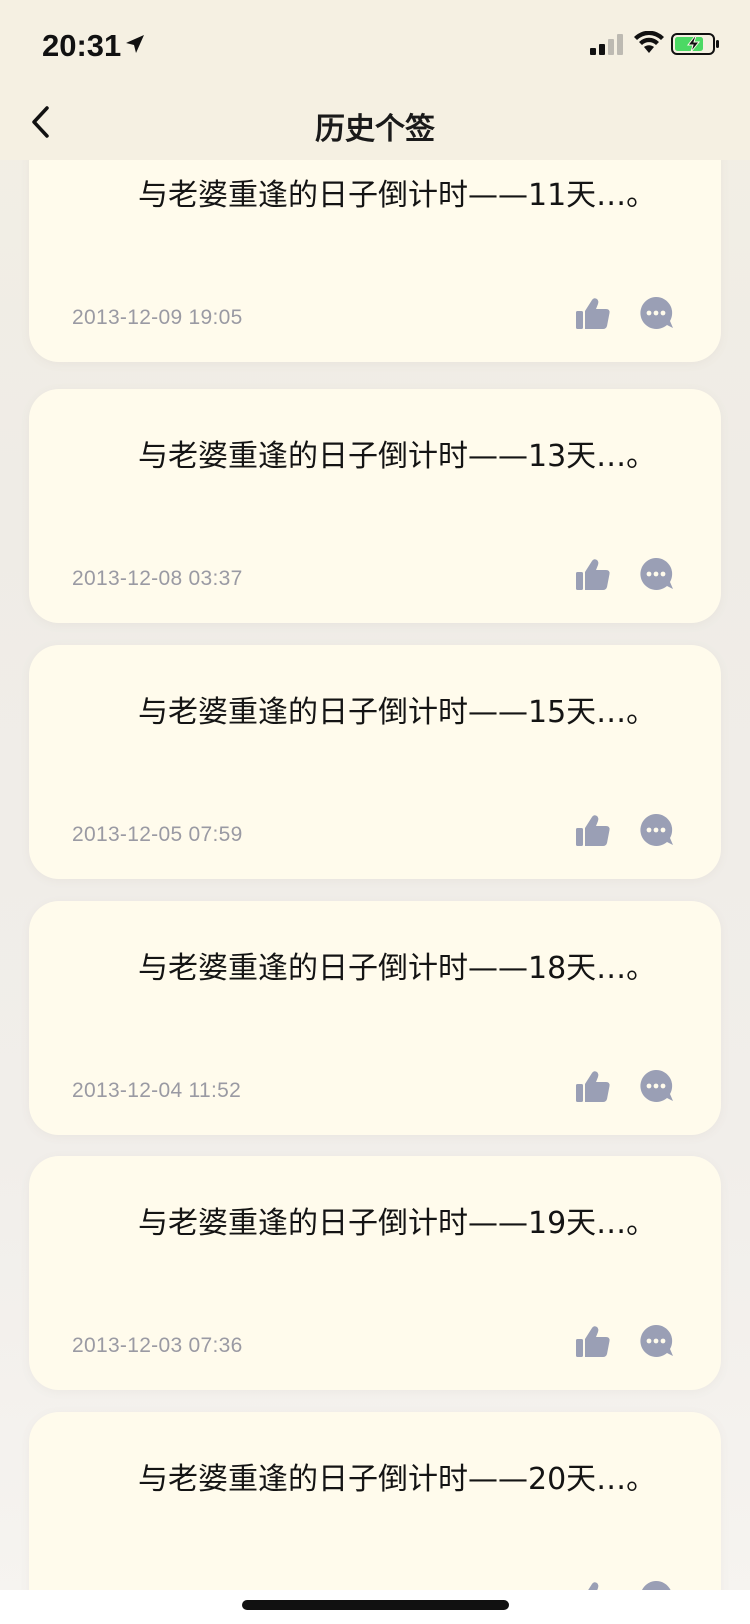  What do you see at coordinates (82, 45) in the screenshot?
I see `status-time: 20:31` at bounding box center [82, 45].